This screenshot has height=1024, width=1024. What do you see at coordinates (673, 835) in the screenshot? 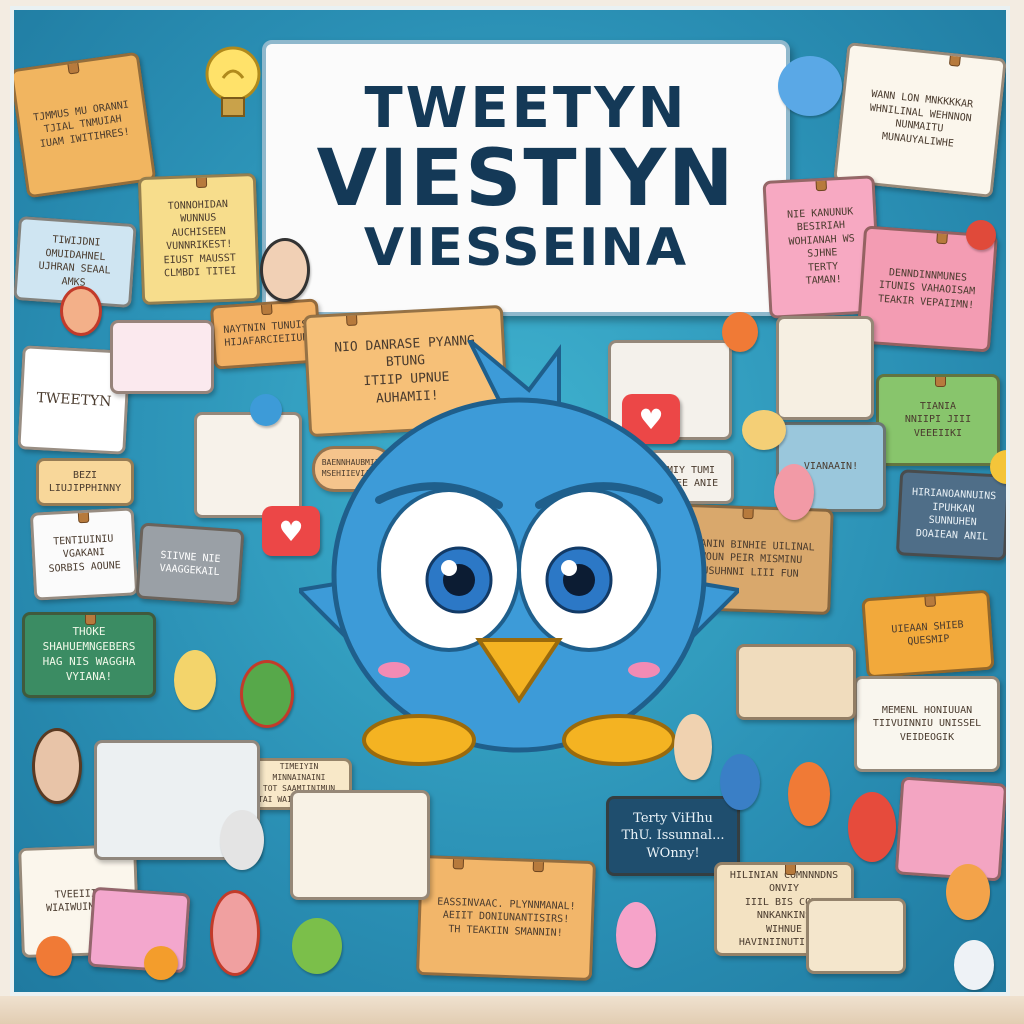
I see `note-text: Terty ViHhu ThU. Issunnal... WOnny!` at bounding box center [673, 835].